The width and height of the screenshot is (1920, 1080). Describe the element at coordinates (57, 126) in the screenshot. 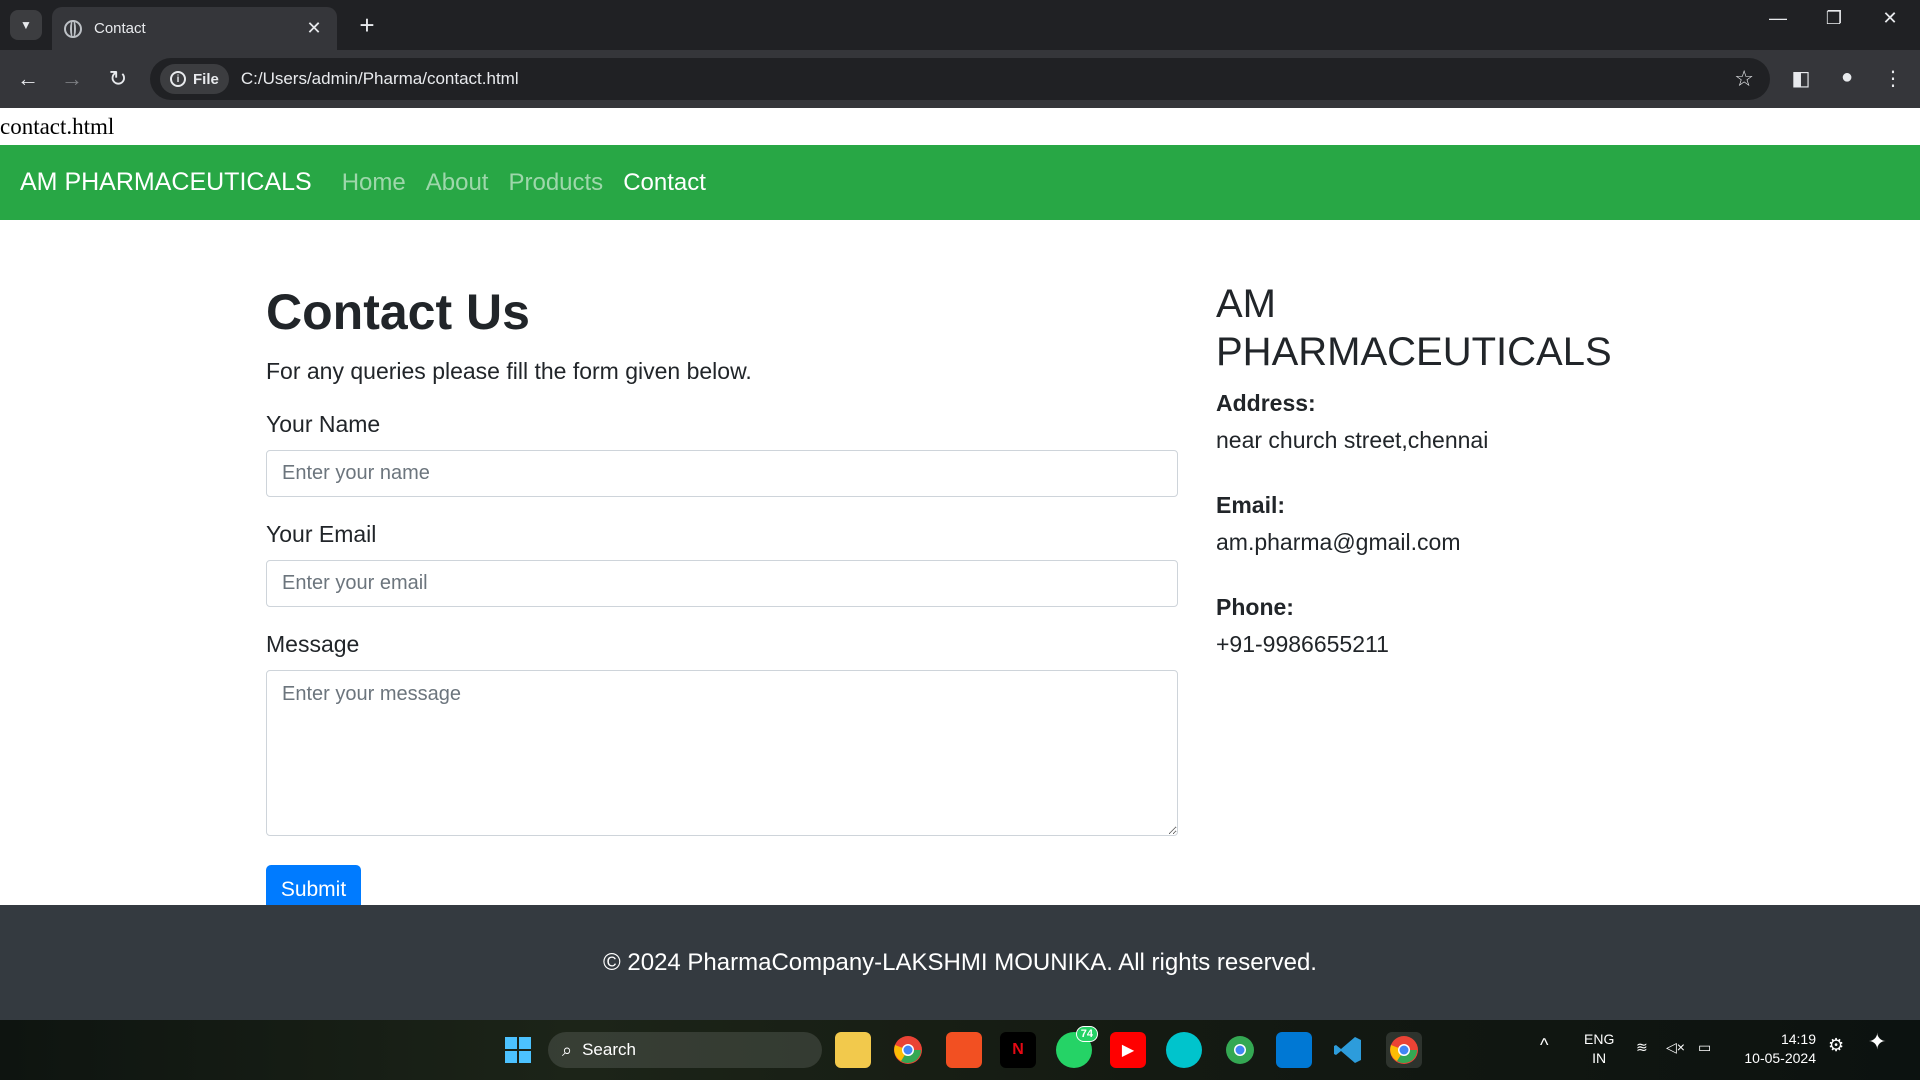

I see `page-file-label: contact.html` at that location.